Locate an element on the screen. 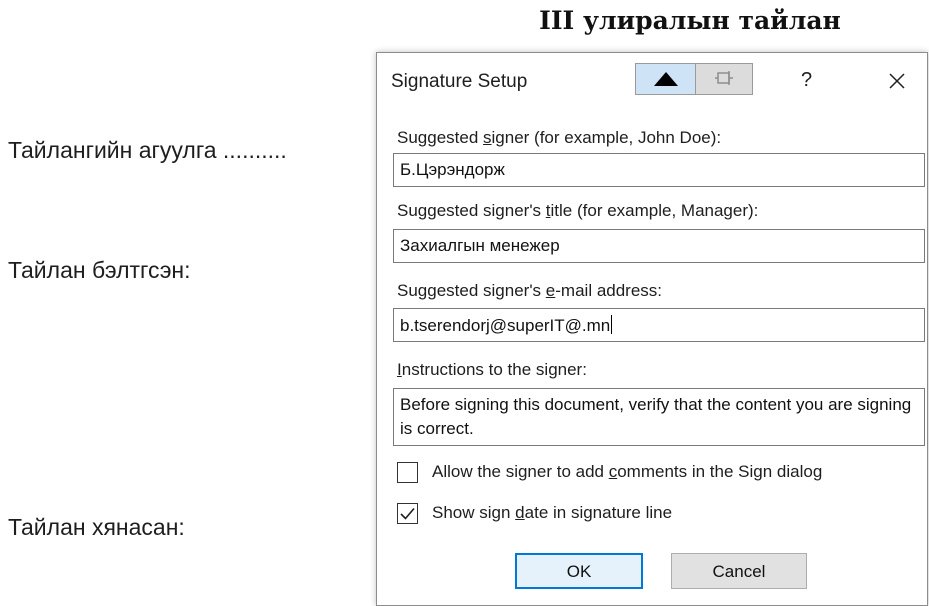  pin-icon is located at coordinates (724, 78).